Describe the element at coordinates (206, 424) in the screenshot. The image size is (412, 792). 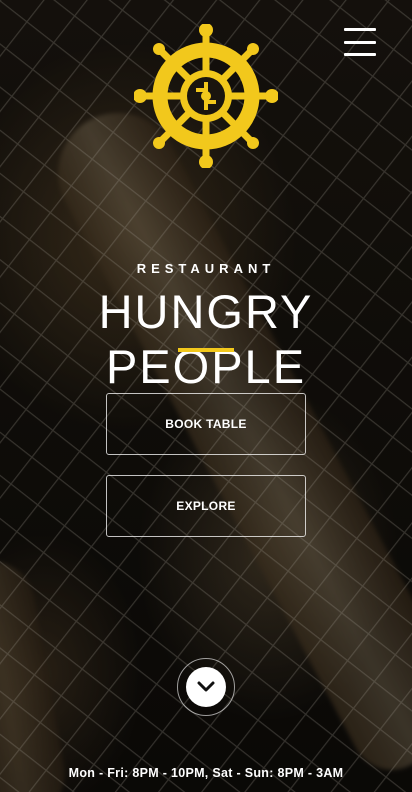
I see `book-table-button: BOOK TABLE` at that location.